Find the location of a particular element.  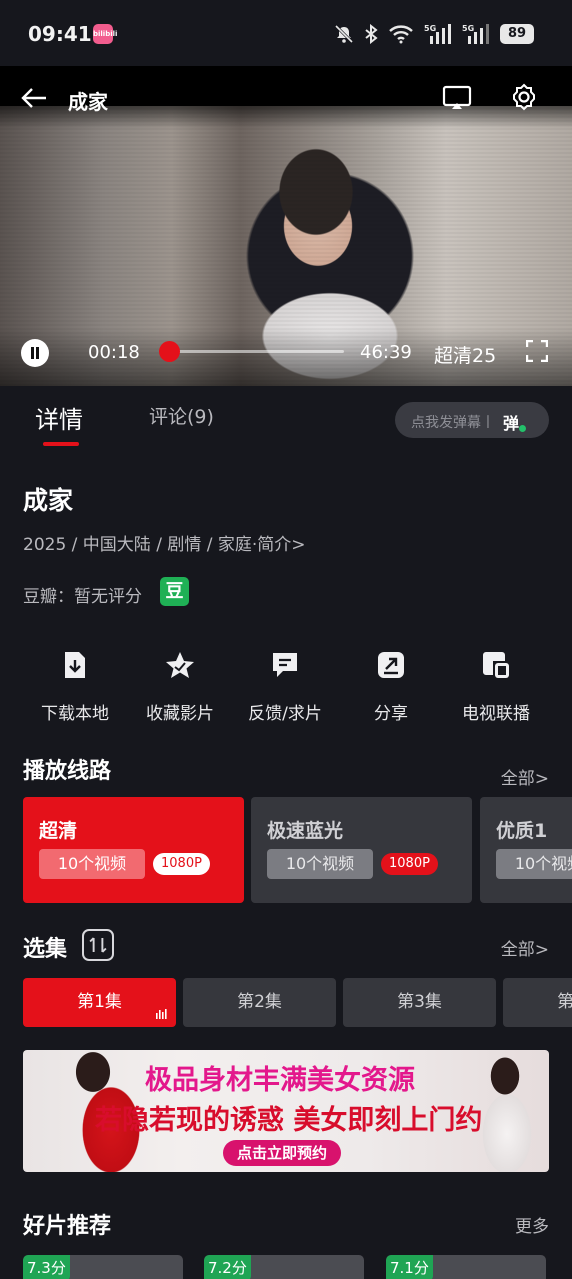

progress-bar is located at coordinates (251, 351).